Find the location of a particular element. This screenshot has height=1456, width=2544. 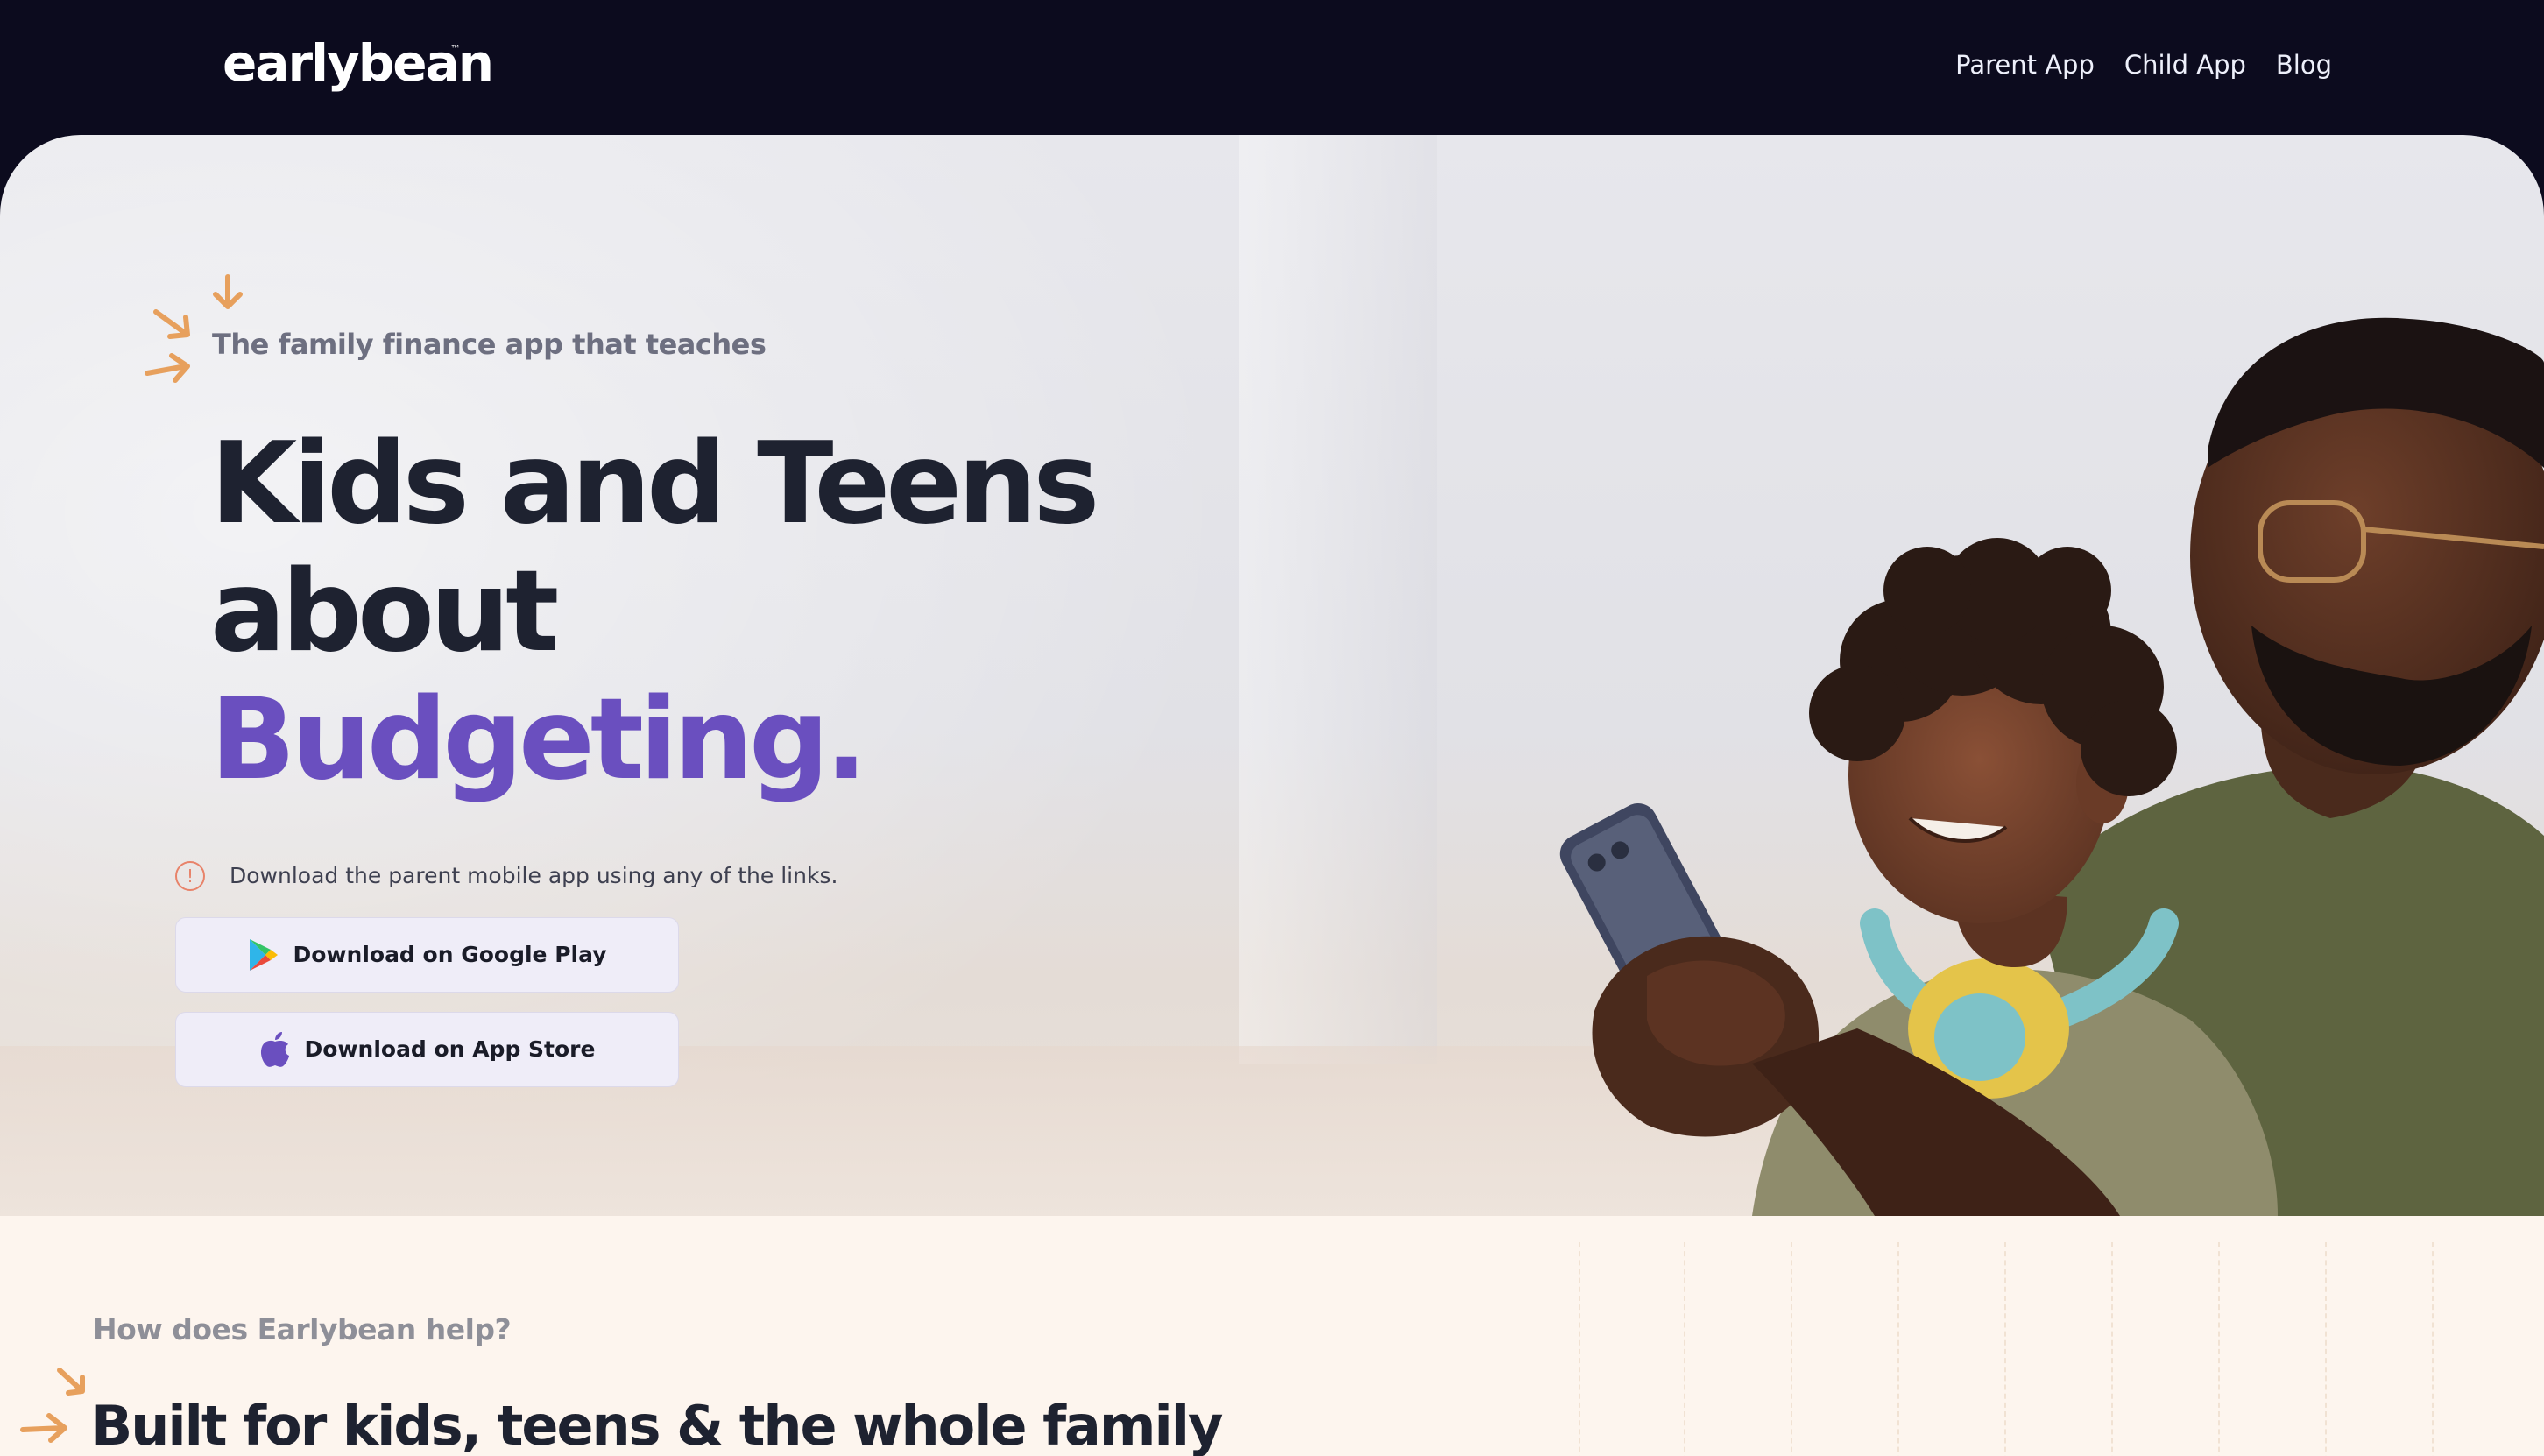

earlybean-logo: earlybean is located at coordinates (359, 63).